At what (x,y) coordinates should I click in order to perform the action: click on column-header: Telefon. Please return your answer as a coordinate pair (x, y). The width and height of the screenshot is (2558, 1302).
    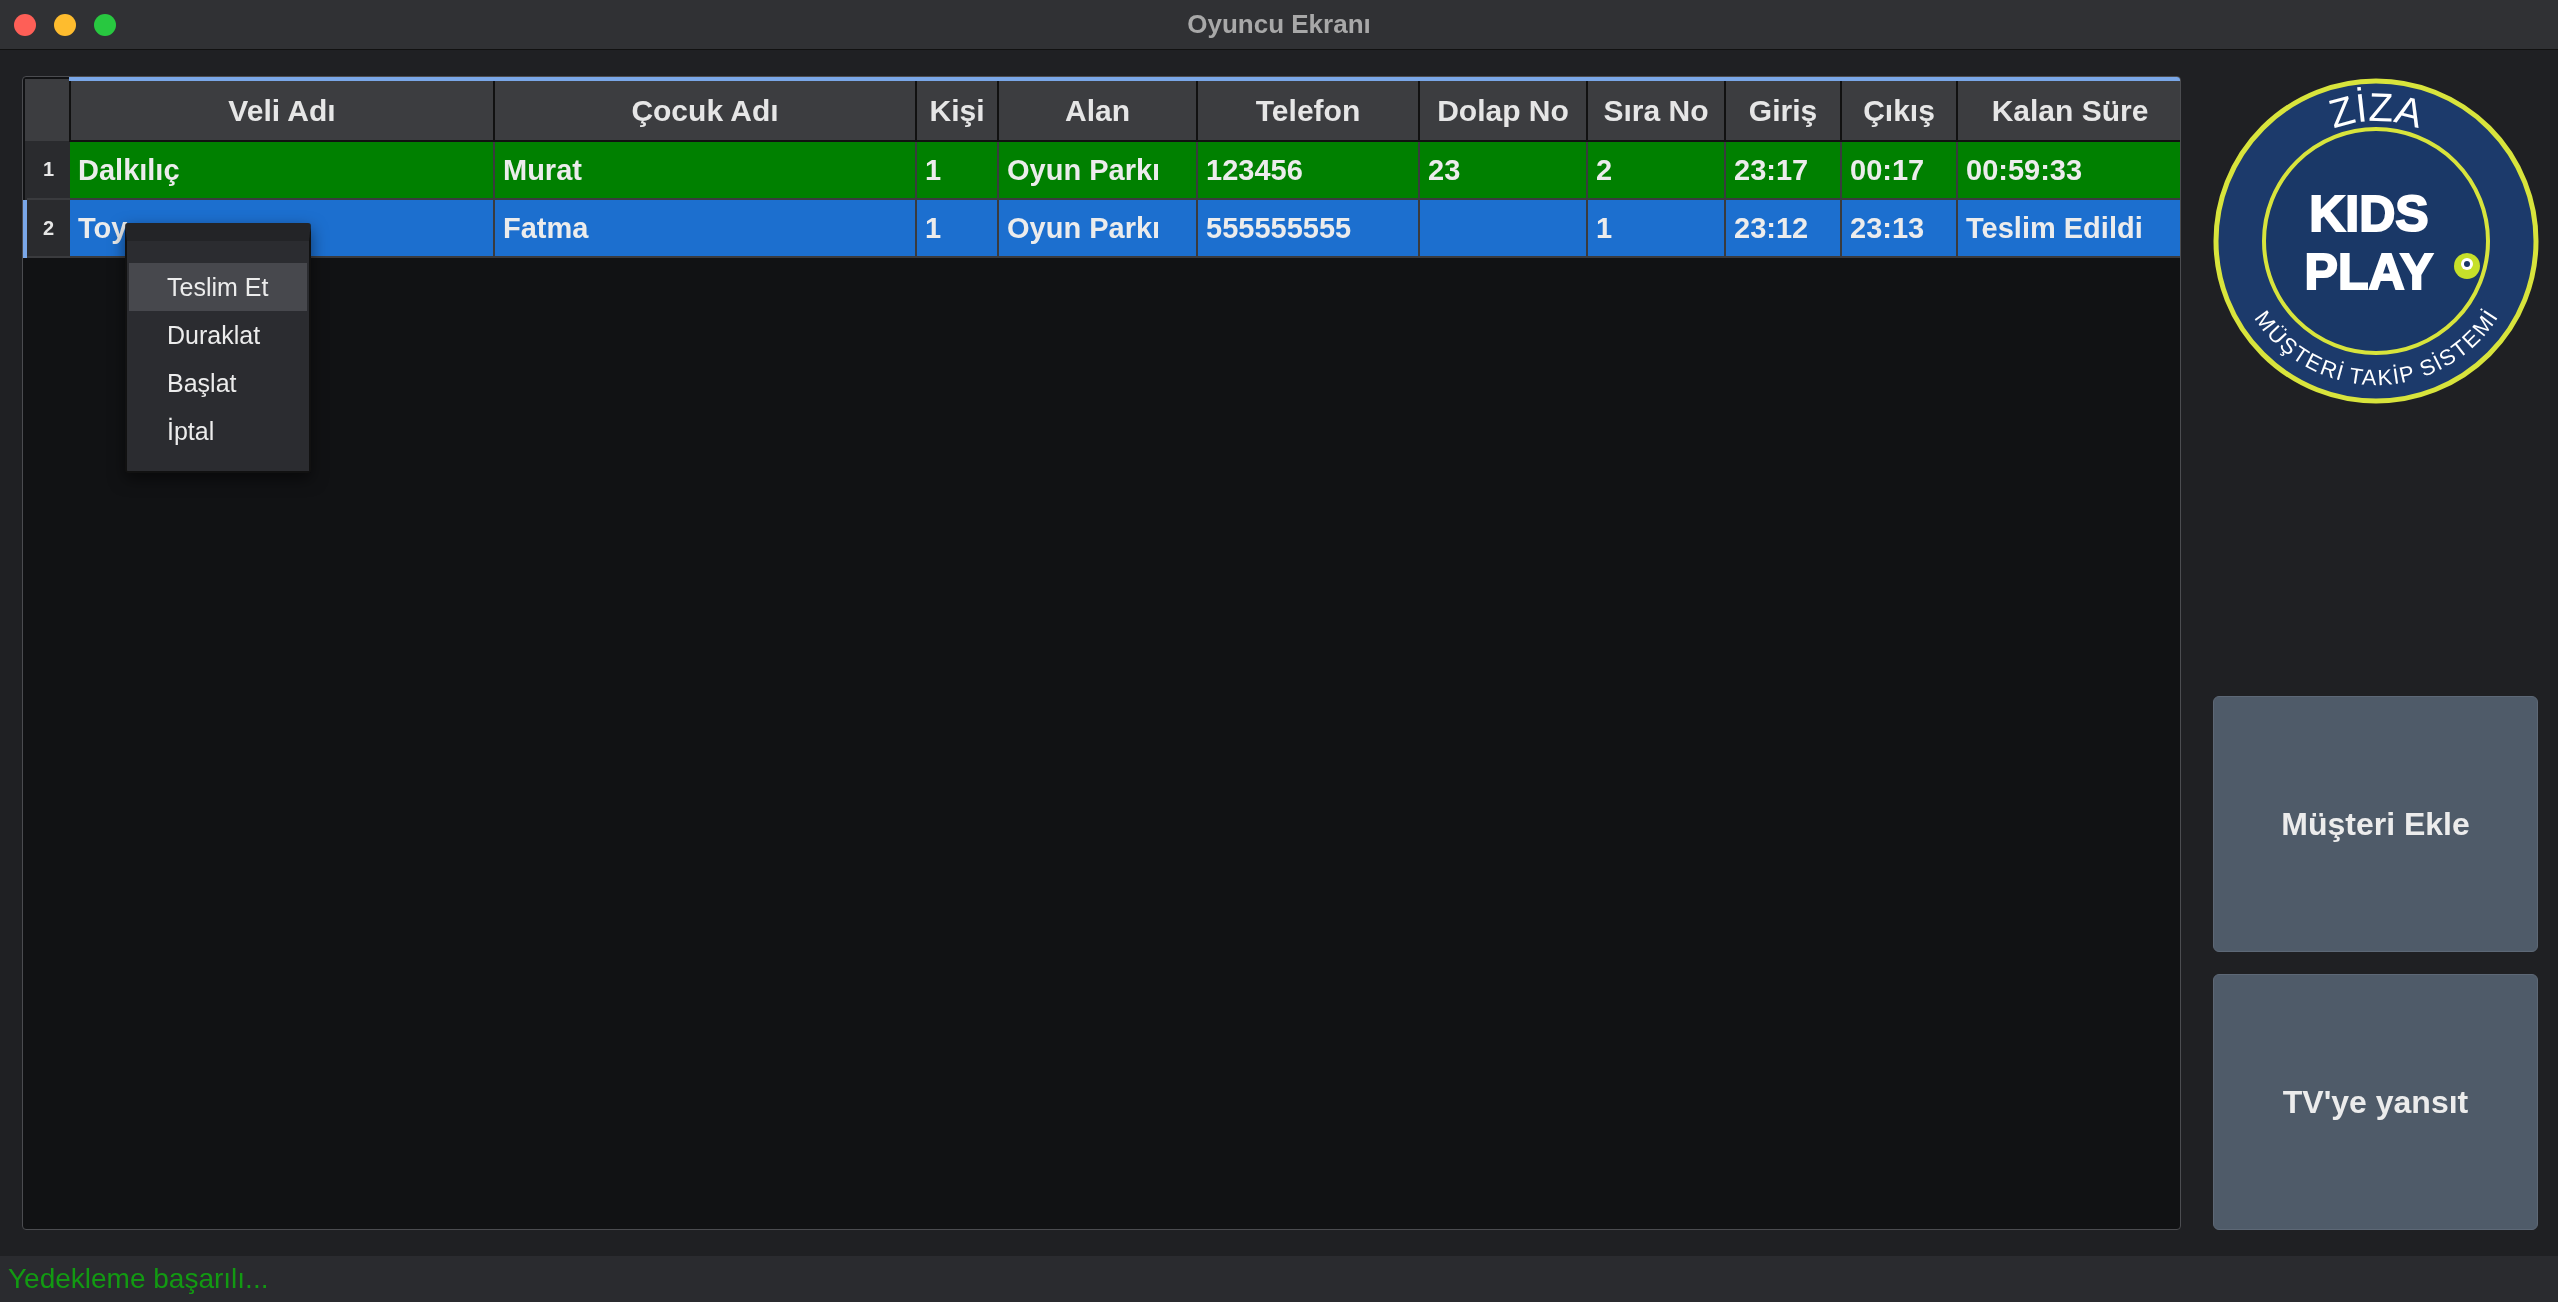
    Looking at the image, I should click on (1308, 110).